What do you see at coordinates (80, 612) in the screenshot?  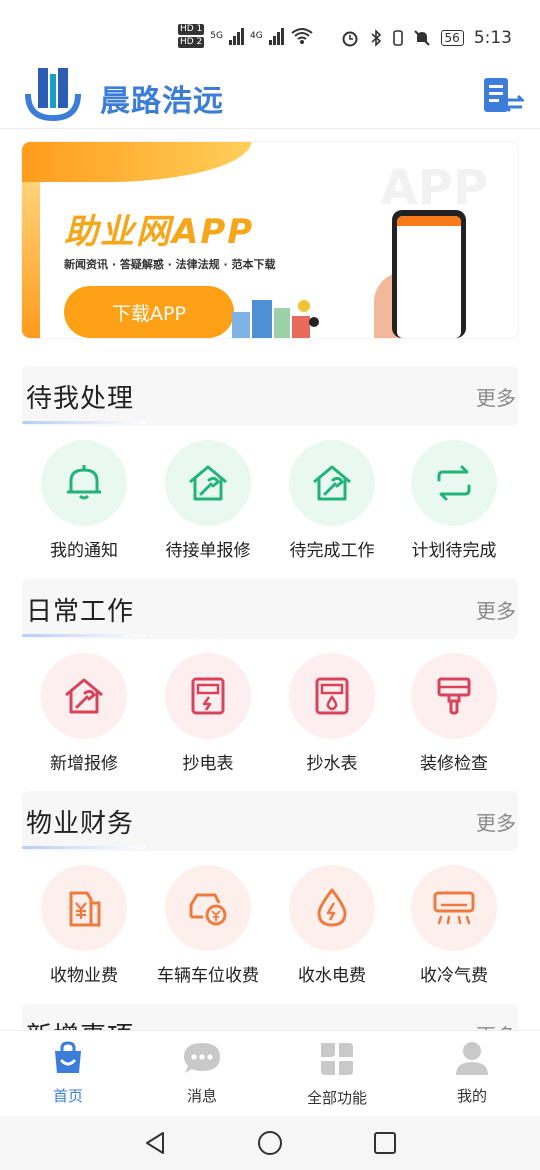 I see `section-title: 日常工作` at bounding box center [80, 612].